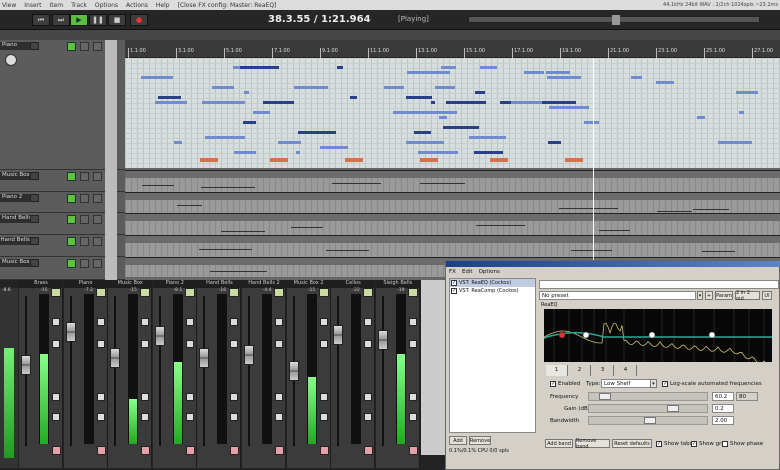  Describe the element at coordinates (98, 20) in the screenshot. I see `pause-button: ❚❚` at that location.